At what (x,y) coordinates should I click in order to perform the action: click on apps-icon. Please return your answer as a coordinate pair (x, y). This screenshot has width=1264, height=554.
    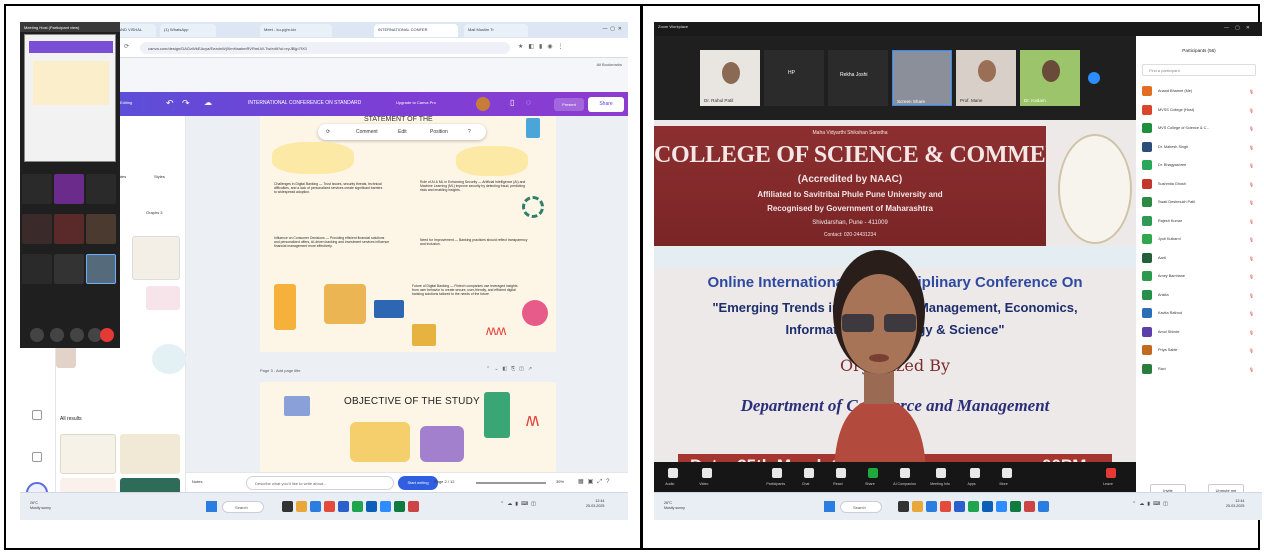
    Looking at the image, I should click on (975, 473).